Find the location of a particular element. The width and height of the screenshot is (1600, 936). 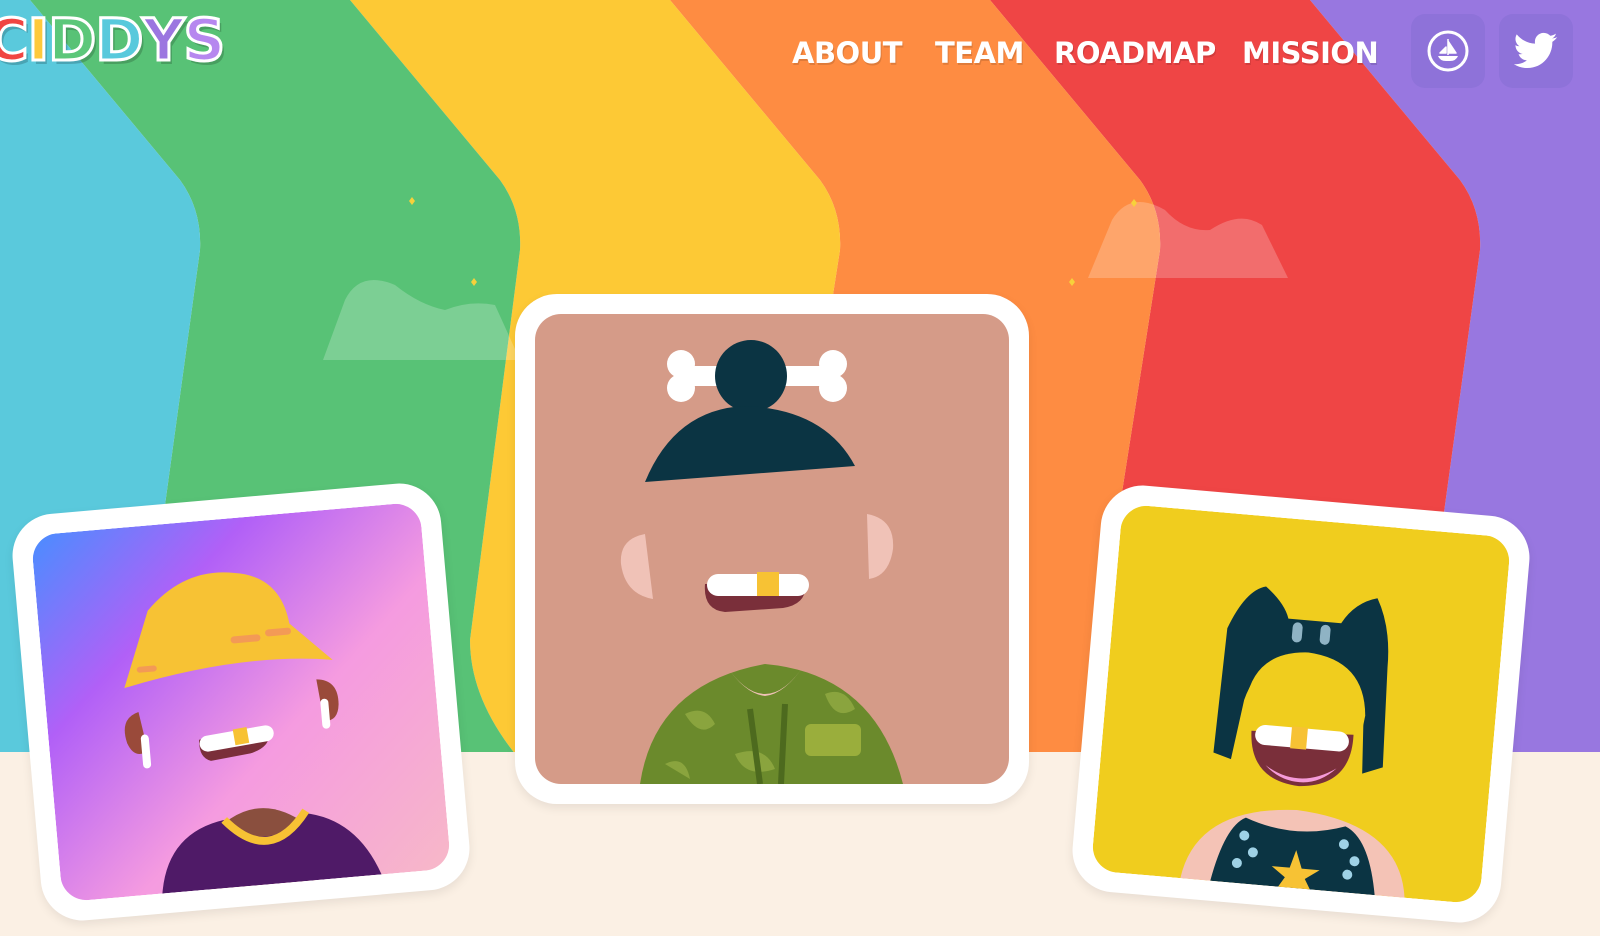

avatar-cat-ears is located at coordinates (1301, 704).